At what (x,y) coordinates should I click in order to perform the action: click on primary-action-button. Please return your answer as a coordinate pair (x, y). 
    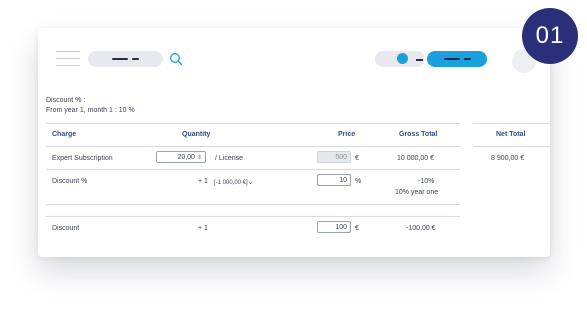
    Looking at the image, I should click on (457, 59).